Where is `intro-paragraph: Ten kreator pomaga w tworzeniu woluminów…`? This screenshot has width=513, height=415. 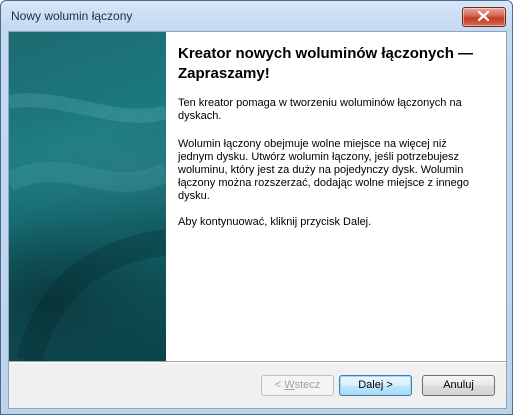 intro-paragraph: Ten kreator pomaga w tworzeniu woluminów… is located at coordinates (320, 109).